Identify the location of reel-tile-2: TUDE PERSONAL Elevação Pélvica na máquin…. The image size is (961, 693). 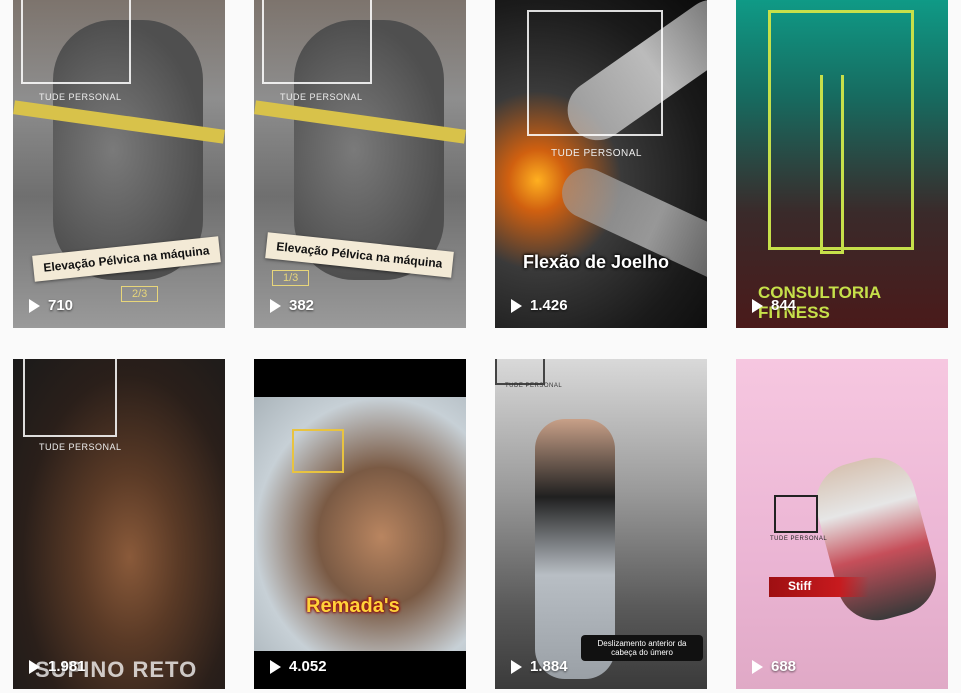
(360, 164).